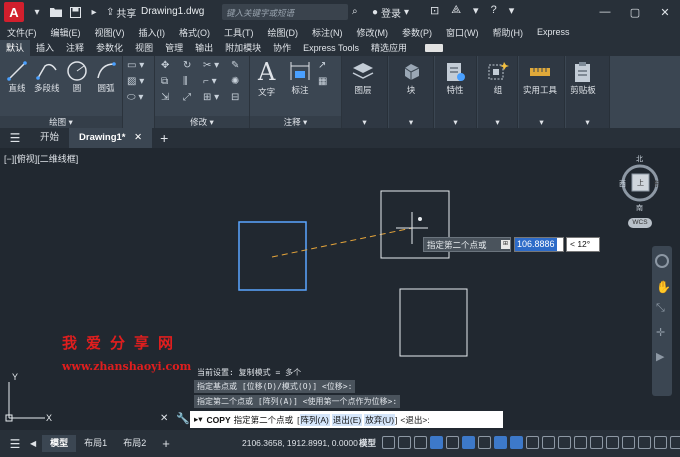 The height and width of the screenshot is (457, 680). Describe the element at coordinates (640, 223) in the screenshot. I see `wcs-menu: WCS` at that location.